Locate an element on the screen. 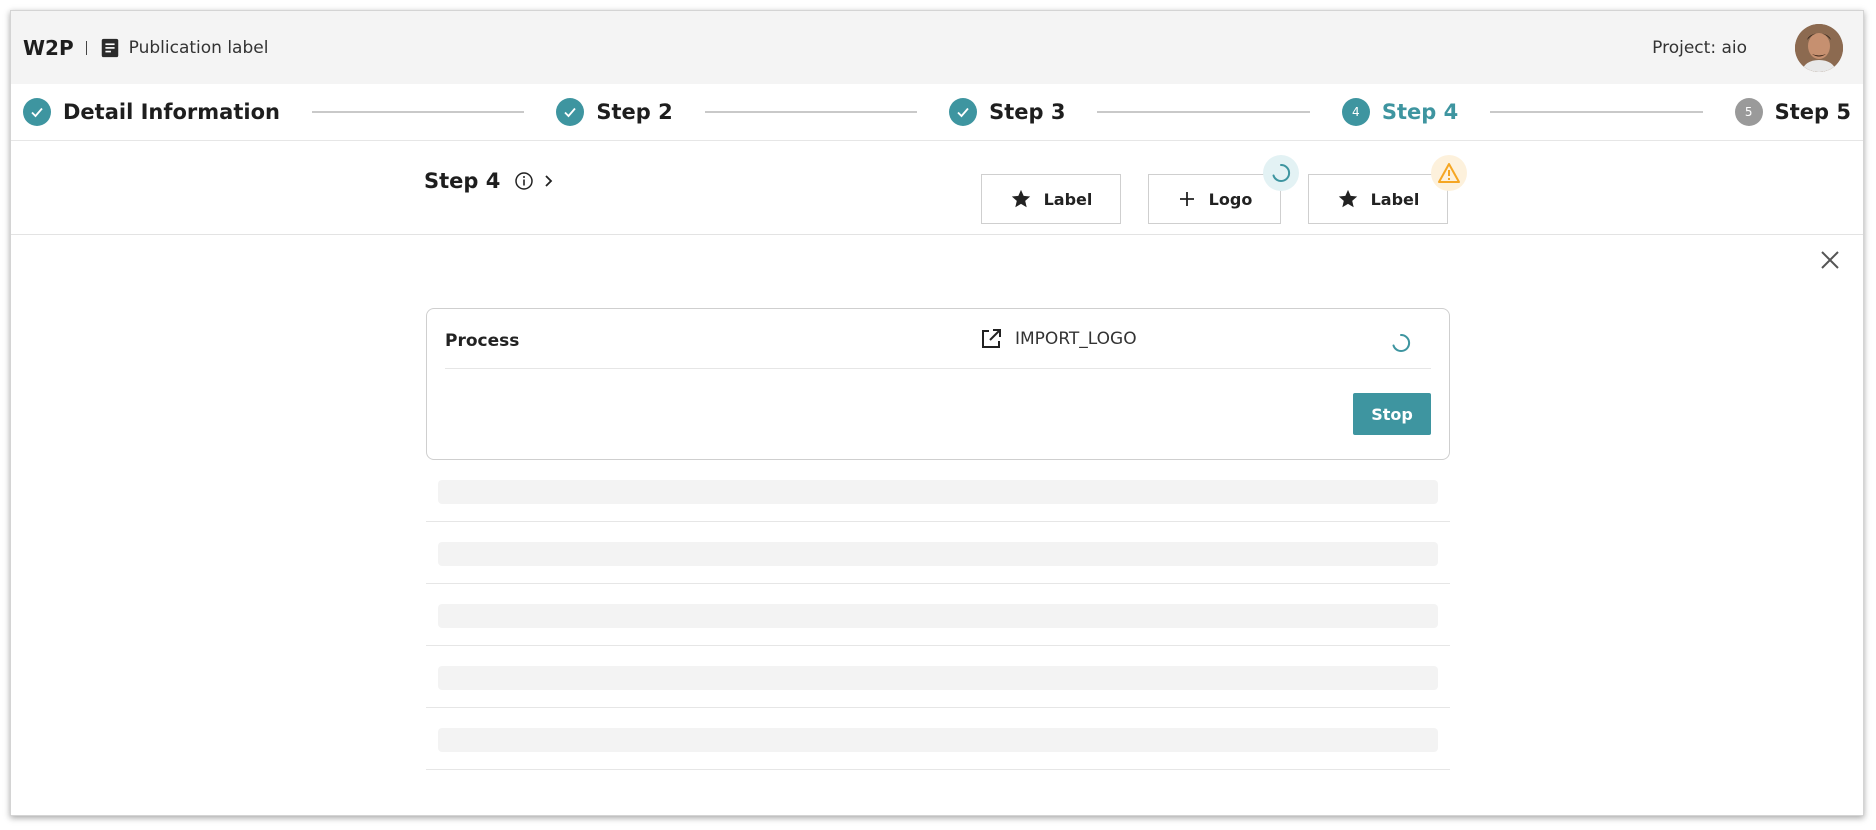 The image size is (1876, 830). step-5: 5 Step 5 is located at coordinates (1793, 112).